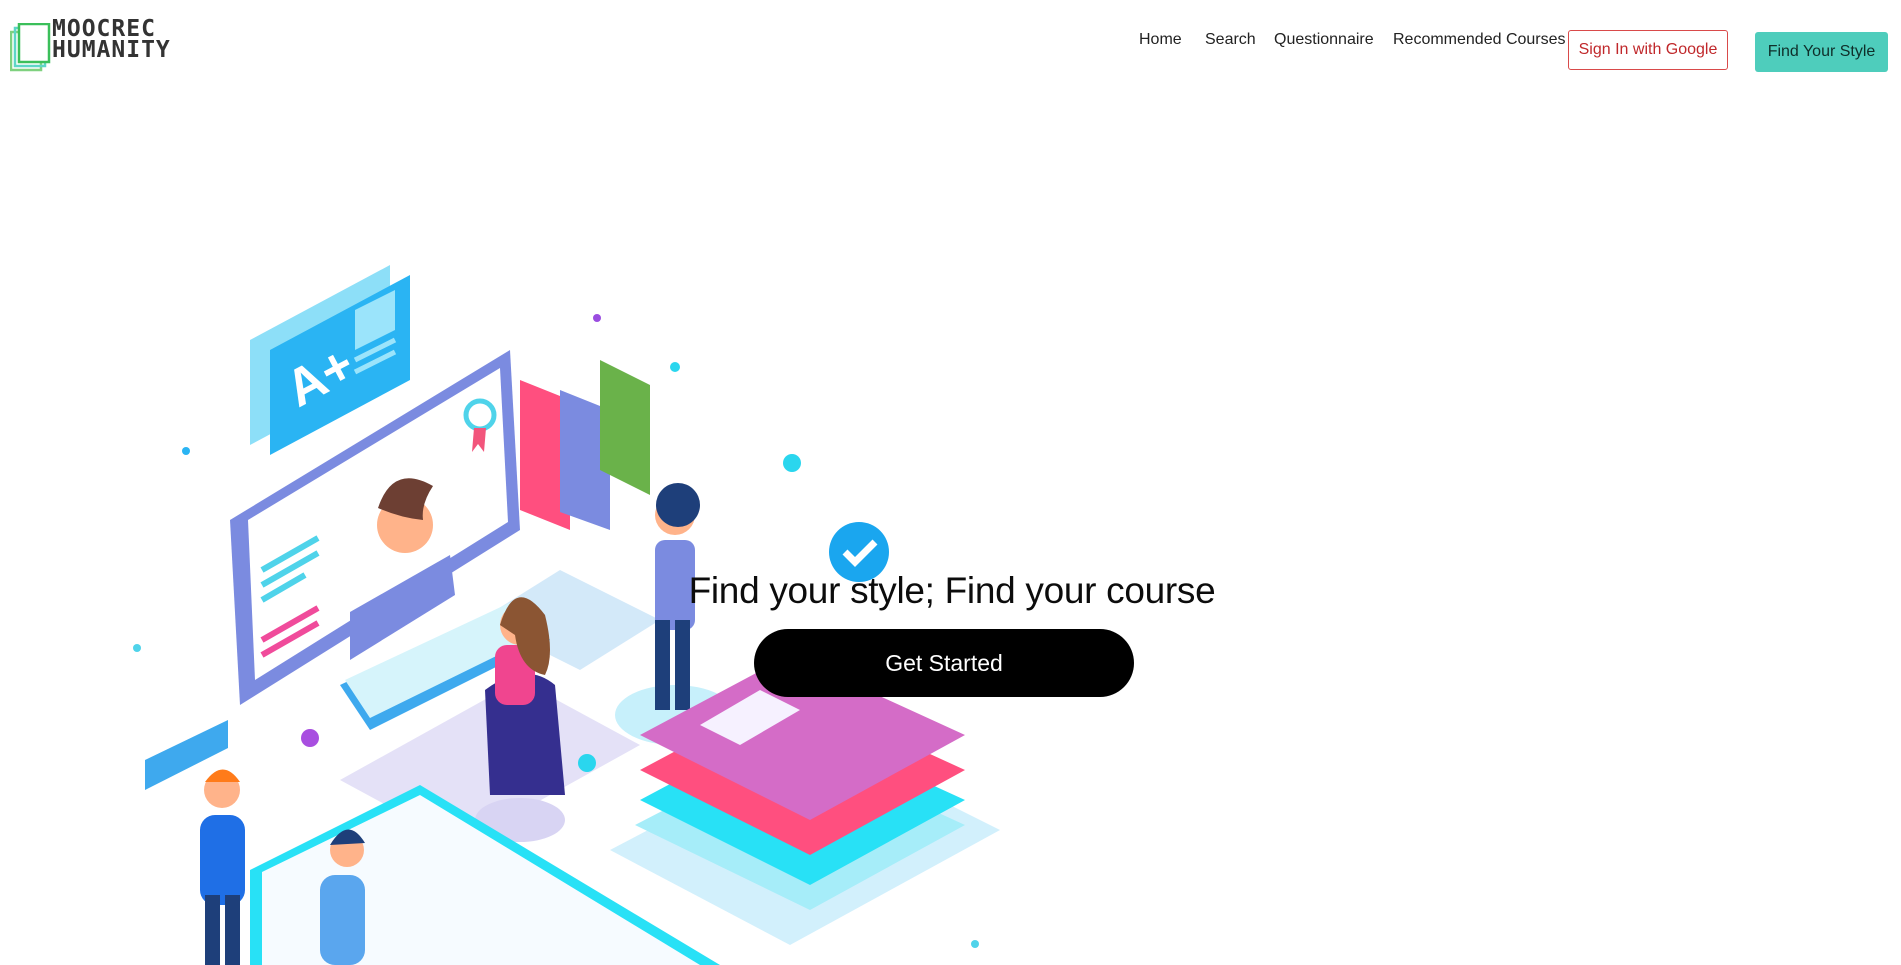 The height and width of the screenshot is (965, 1901). I want to click on hero-headline: Find your style; Find your course, so click(952, 590).